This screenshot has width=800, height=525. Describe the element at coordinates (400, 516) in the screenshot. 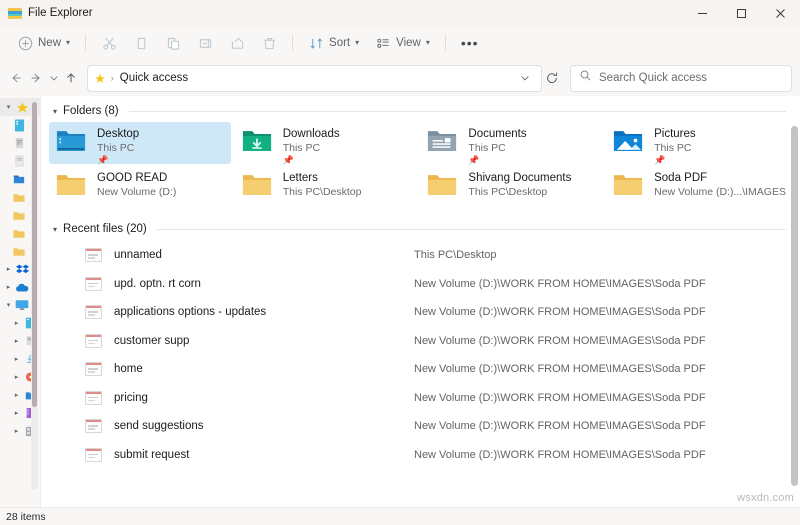

I see `status-bar: 28 items` at that location.